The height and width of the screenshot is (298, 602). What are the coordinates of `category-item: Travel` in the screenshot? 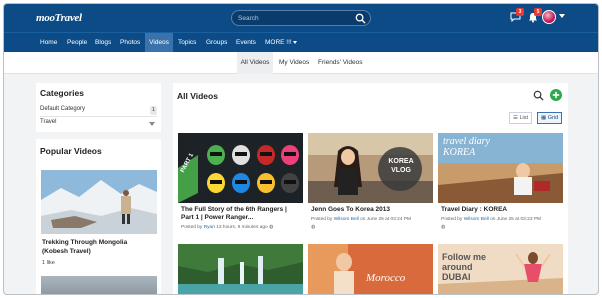 It's located at (98, 124).